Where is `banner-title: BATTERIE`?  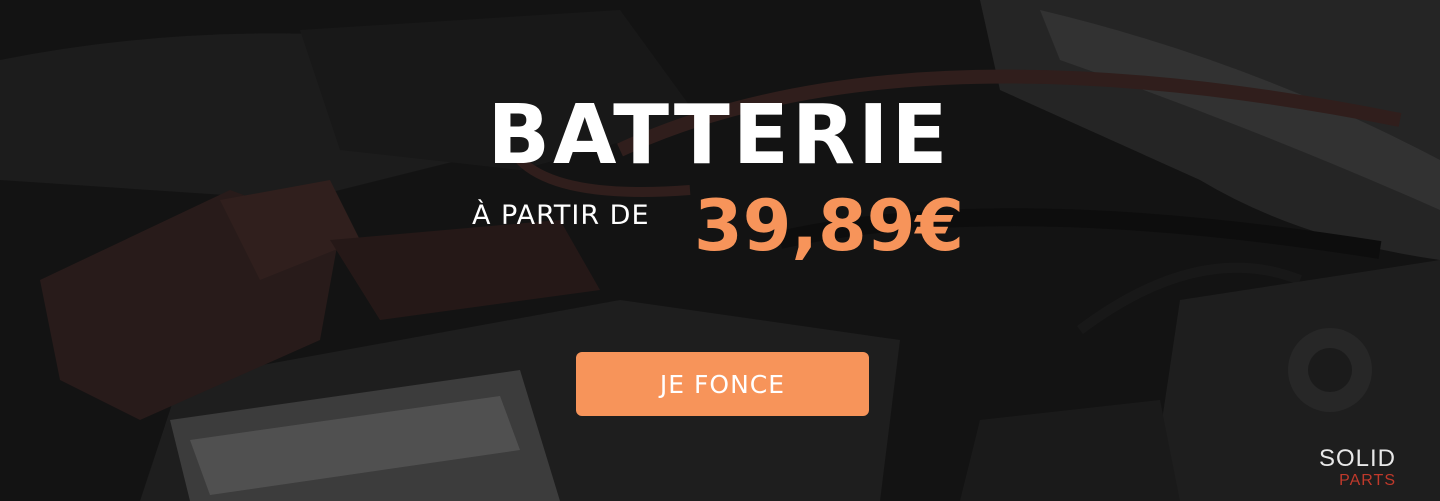 banner-title: BATTERIE is located at coordinates (719, 135).